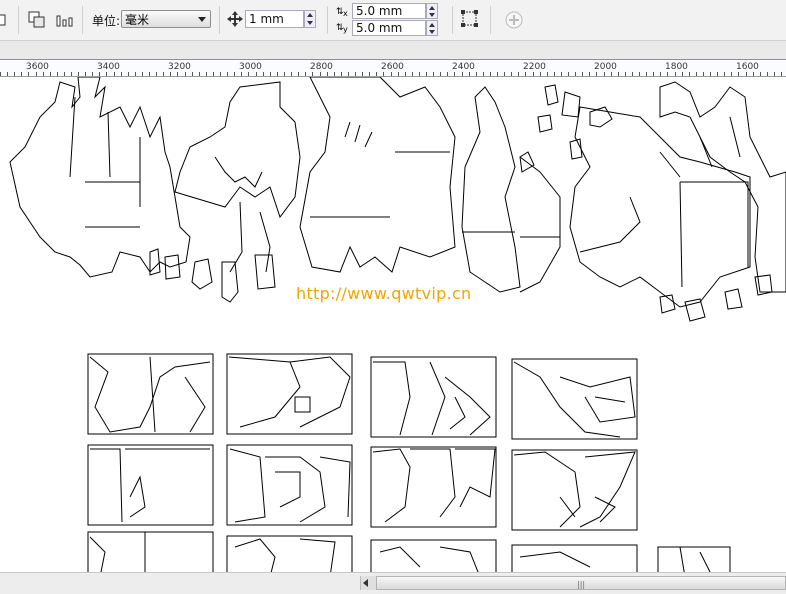  I want to click on copy-layers-icon, so click(37, 20).